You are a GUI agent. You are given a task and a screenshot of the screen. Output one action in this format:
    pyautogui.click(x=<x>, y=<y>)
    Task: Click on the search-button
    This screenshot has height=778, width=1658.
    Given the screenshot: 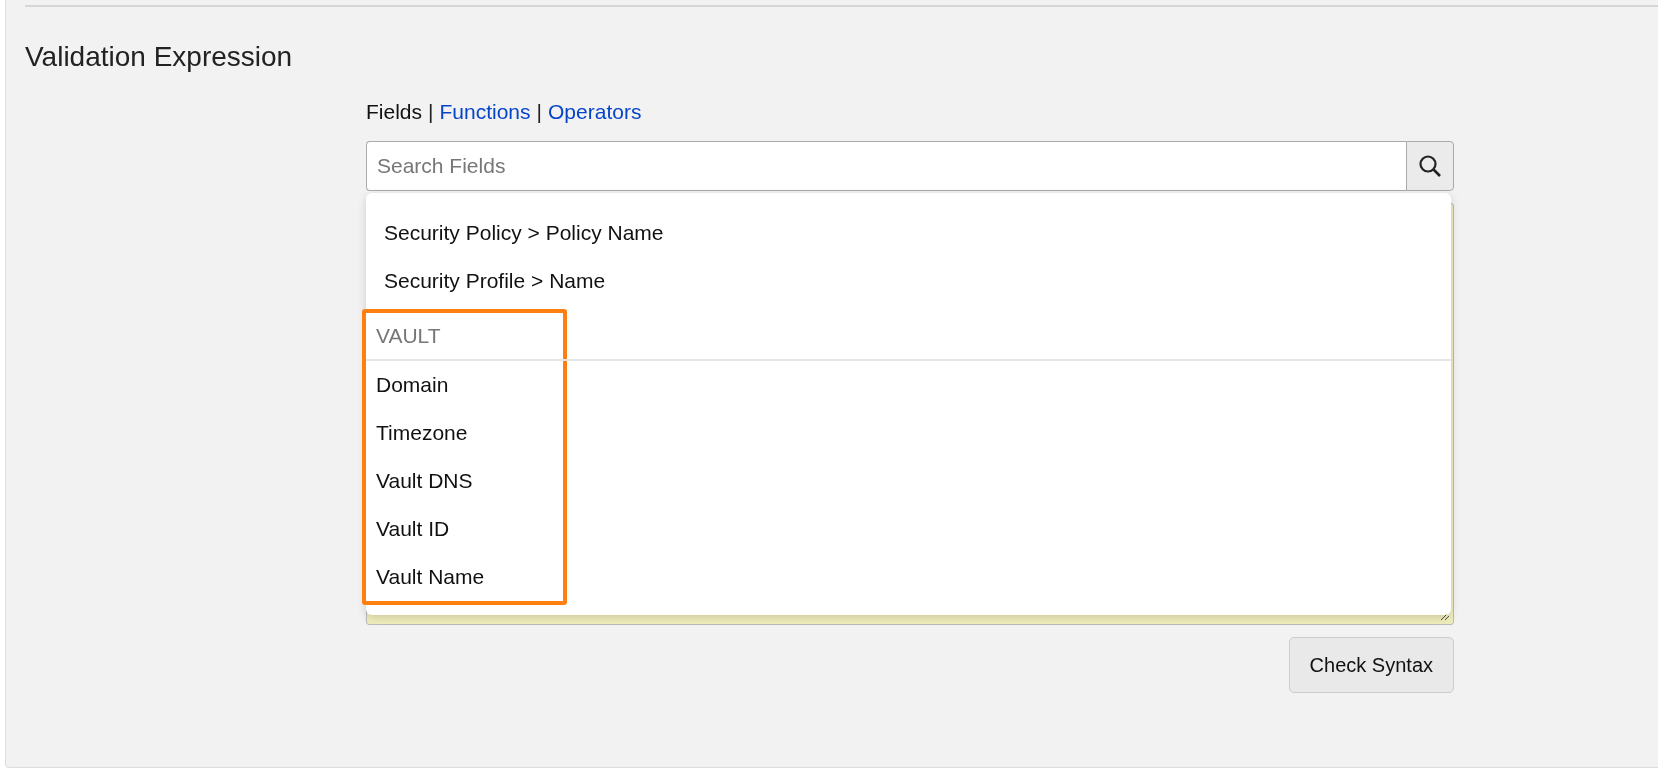 What is the action you would take?
    pyautogui.click(x=1430, y=166)
    